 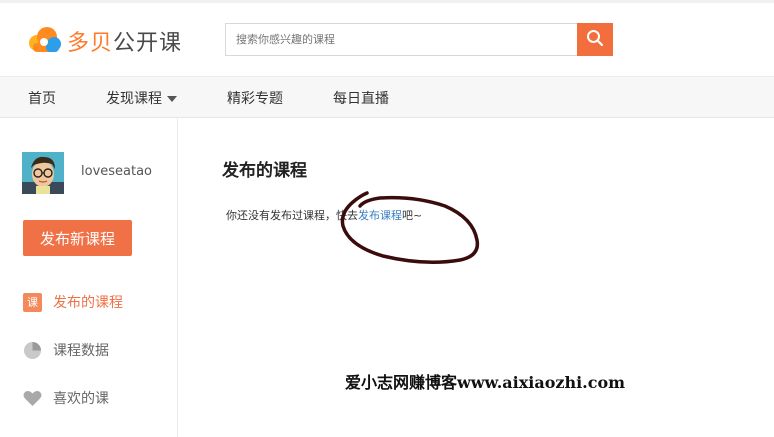 I want to click on nav-label: 每日直播, so click(x=361, y=99).